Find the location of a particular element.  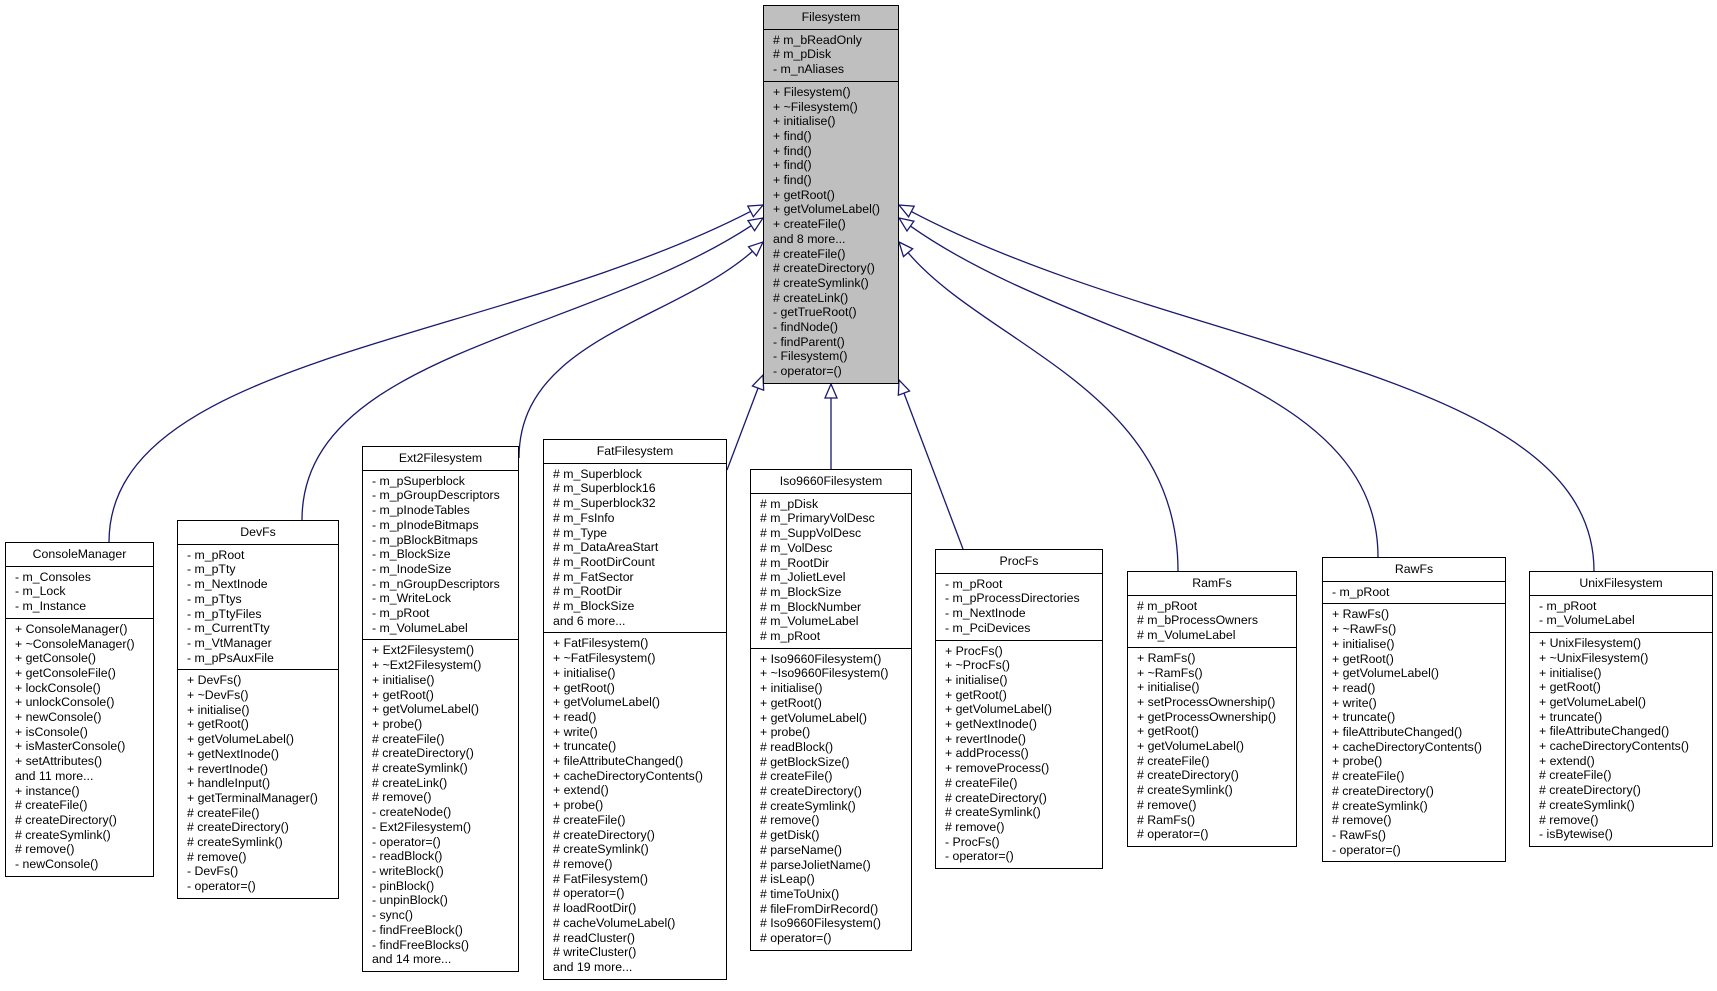

method-item: - getTrueRoot() is located at coordinates (832, 312).